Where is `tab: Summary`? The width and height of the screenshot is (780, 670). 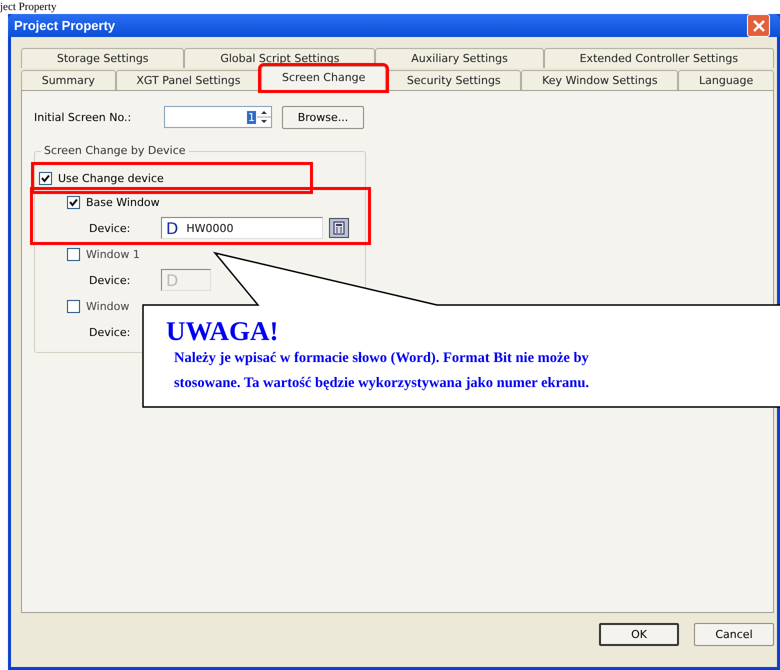
tab: Summary is located at coordinates (68, 80).